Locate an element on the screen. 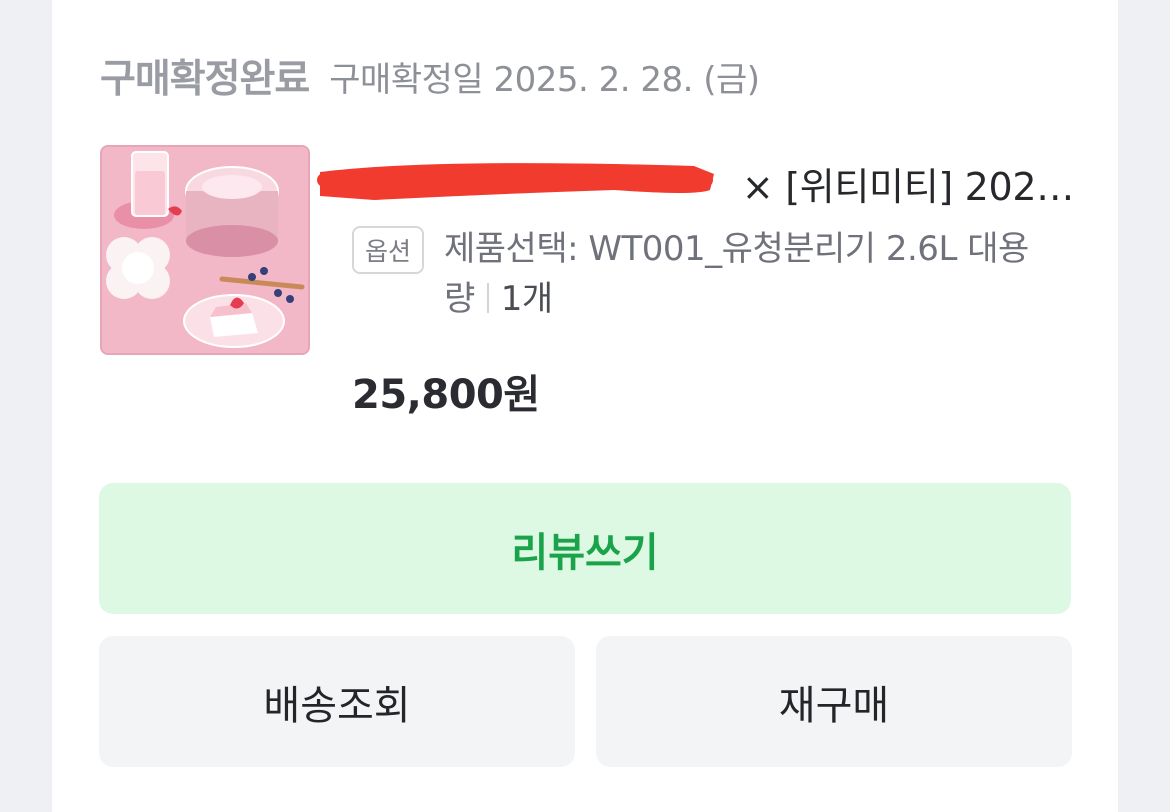  product-thumbnail is located at coordinates (205, 250).